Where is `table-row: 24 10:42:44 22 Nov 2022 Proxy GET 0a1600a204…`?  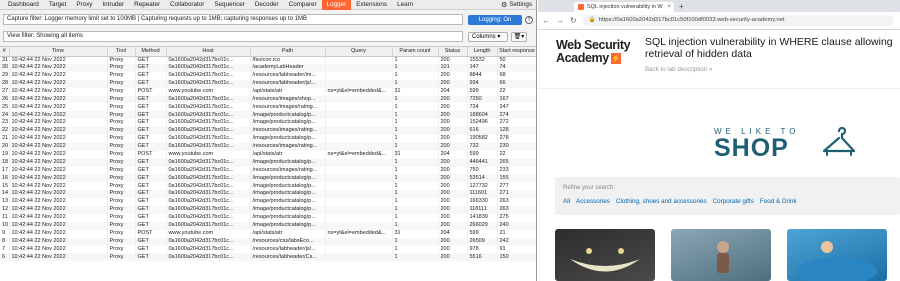
table-row: 24 10:42:44 22 Nov 2022 Proxy GET 0a1600a204… is located at coordinates (268, 115).